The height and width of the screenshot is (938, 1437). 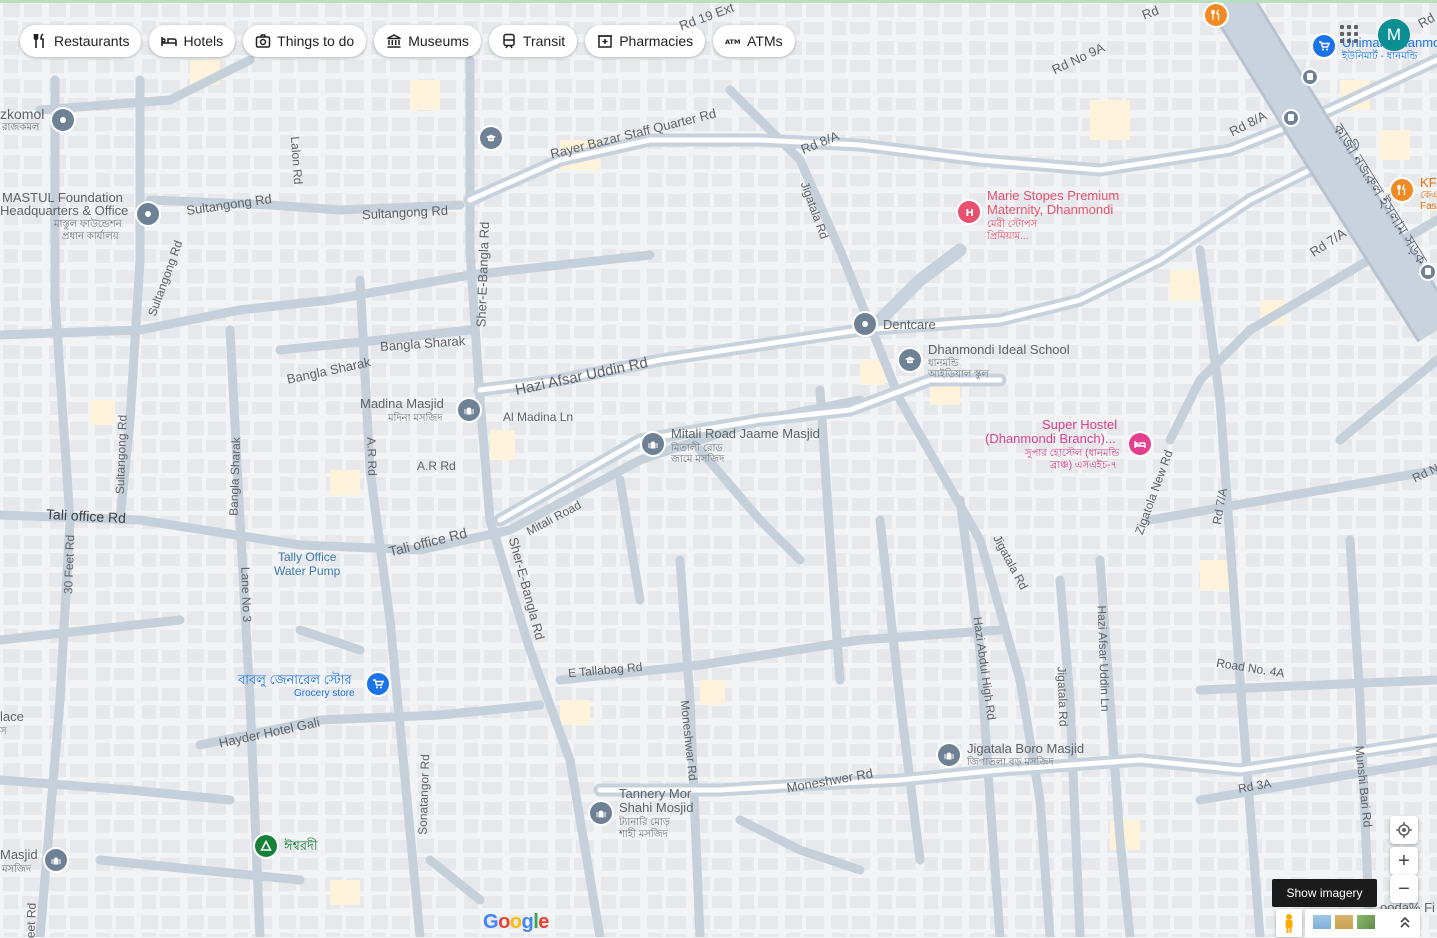 I want to click on road-label: Hazi Afsar Uddin Ln, so click(x=1103, y=658).